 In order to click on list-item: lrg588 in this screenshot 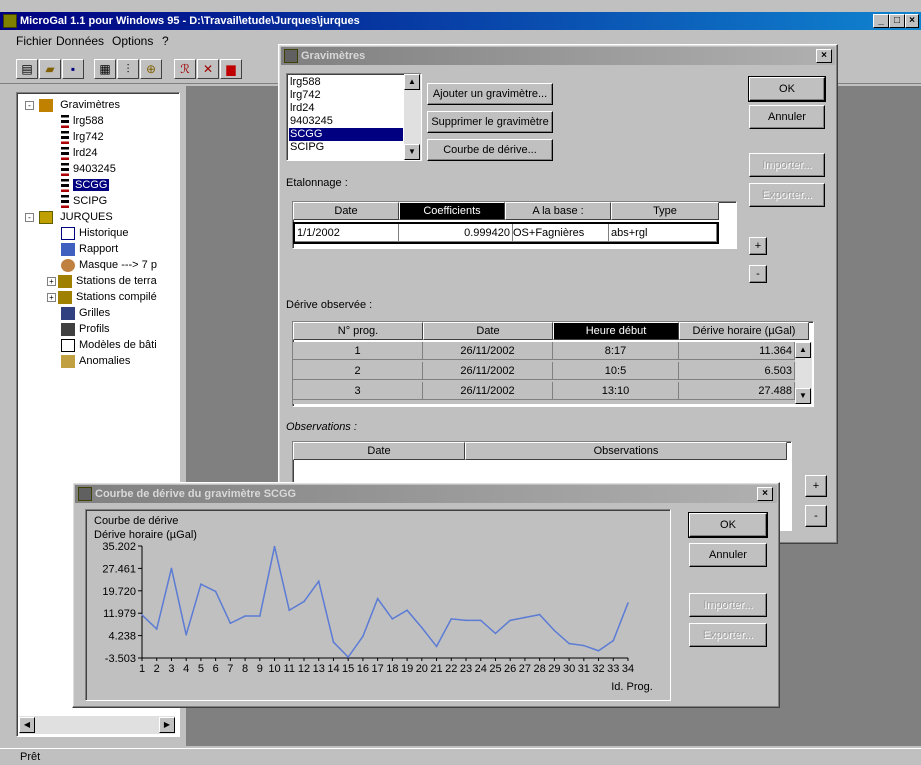, I will do `click(305, 82)`.